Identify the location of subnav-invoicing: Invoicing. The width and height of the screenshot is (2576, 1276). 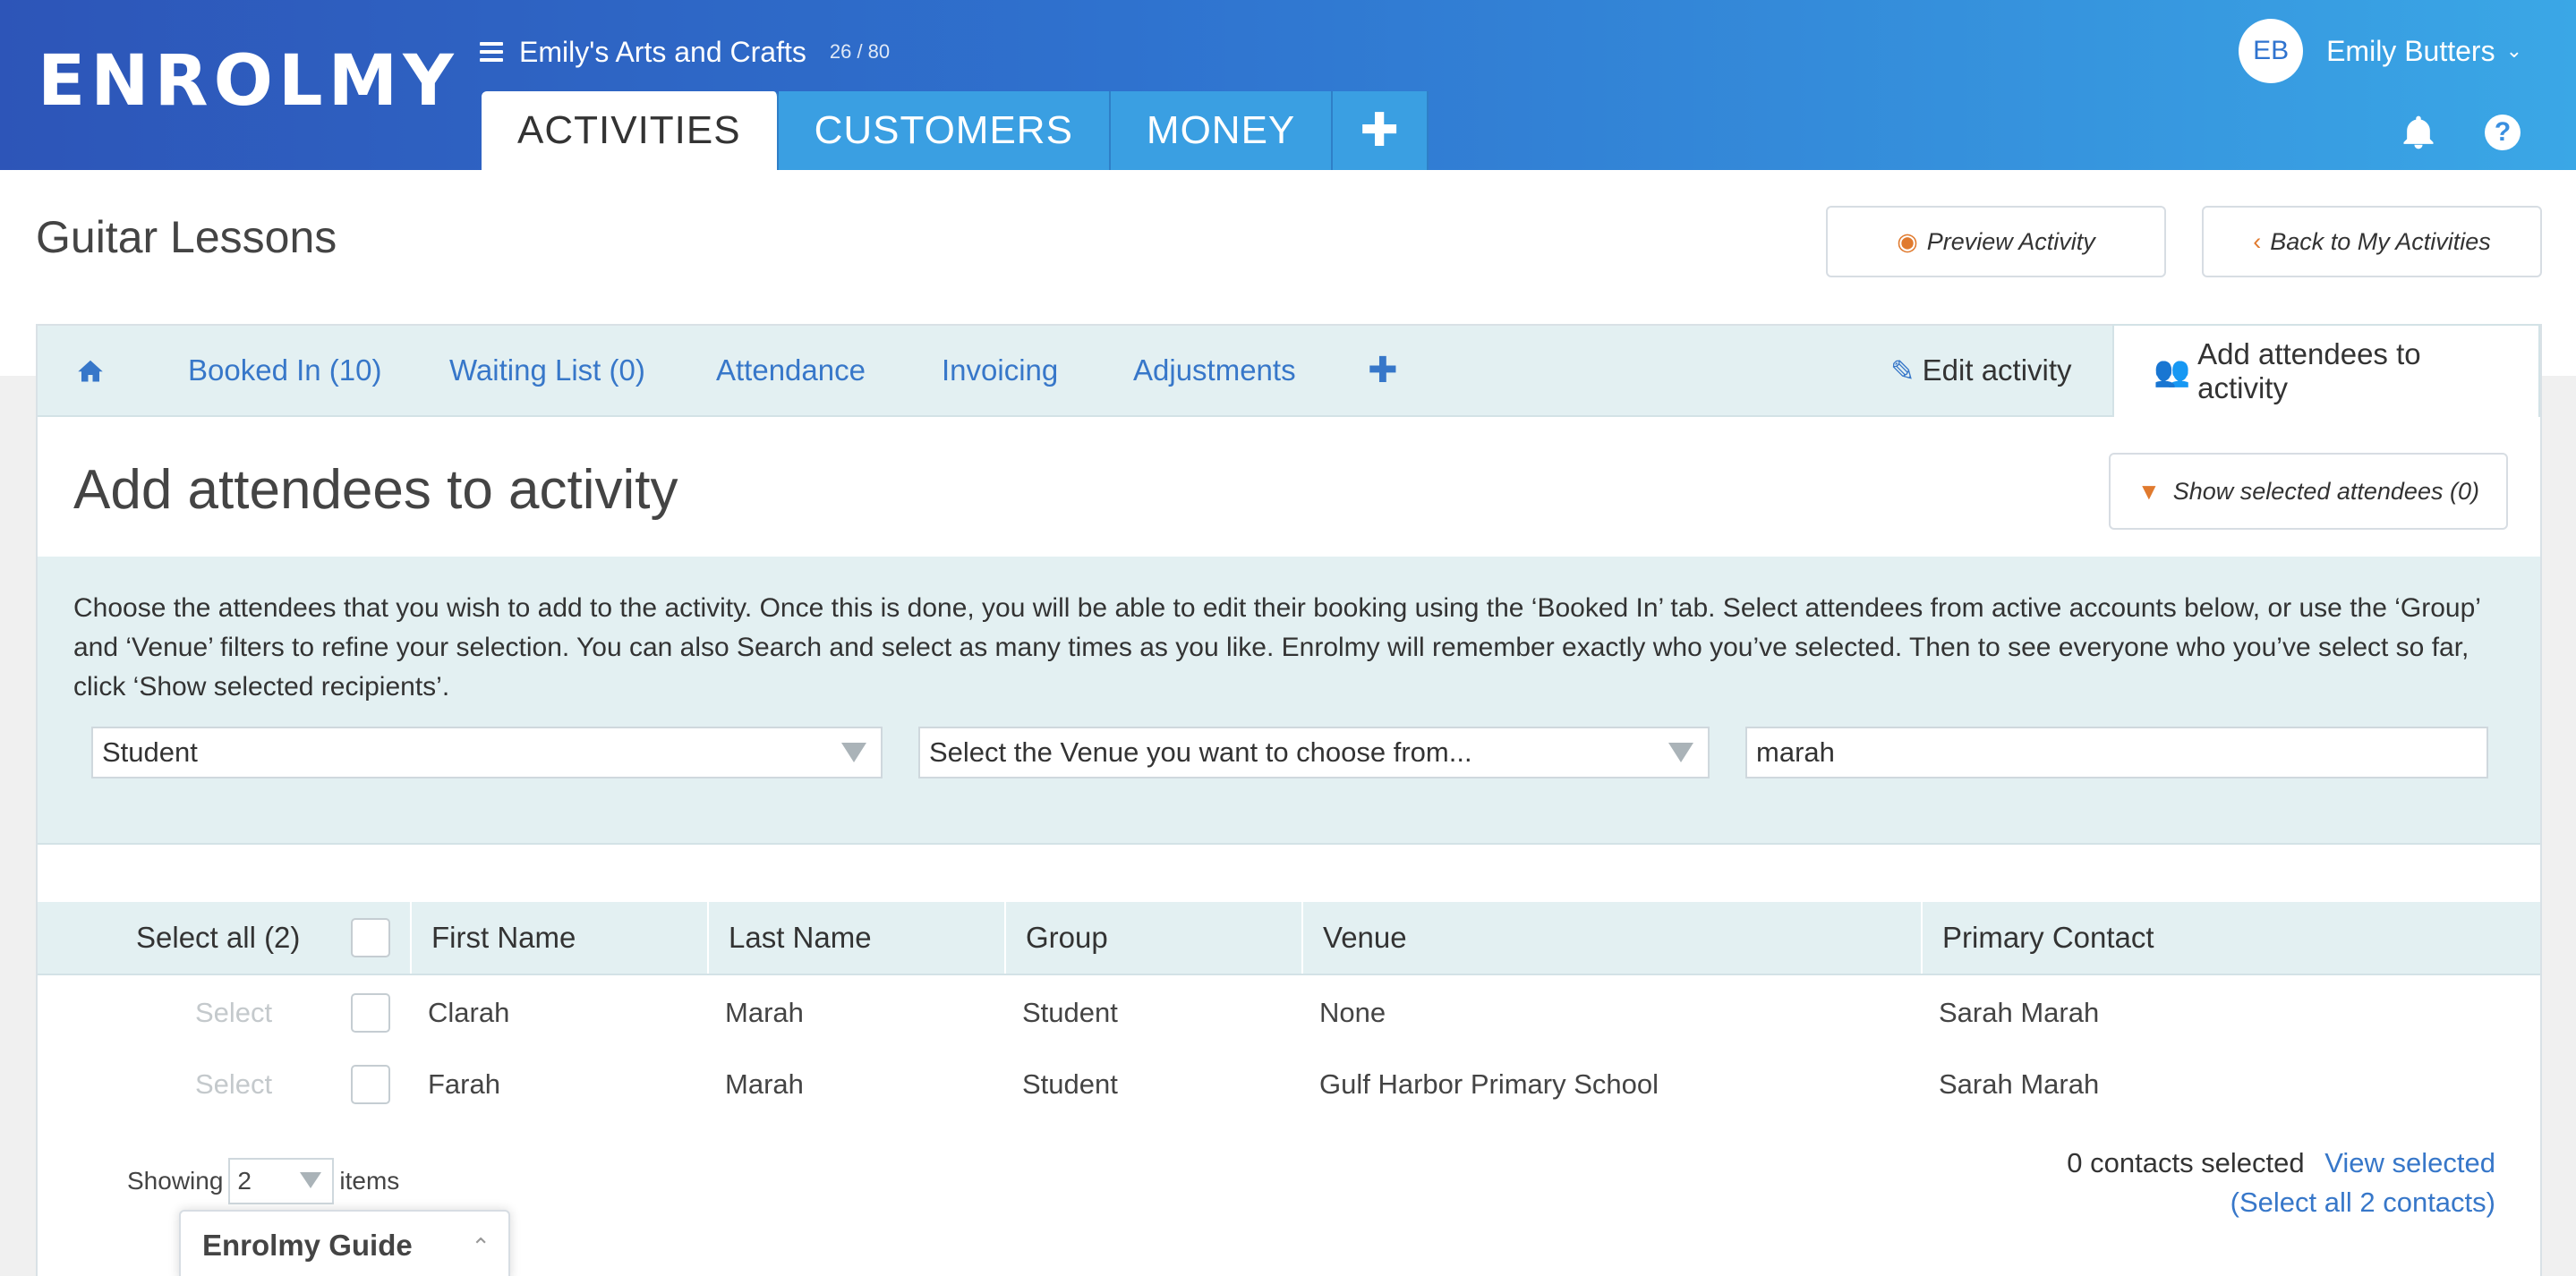
(1000, 370).